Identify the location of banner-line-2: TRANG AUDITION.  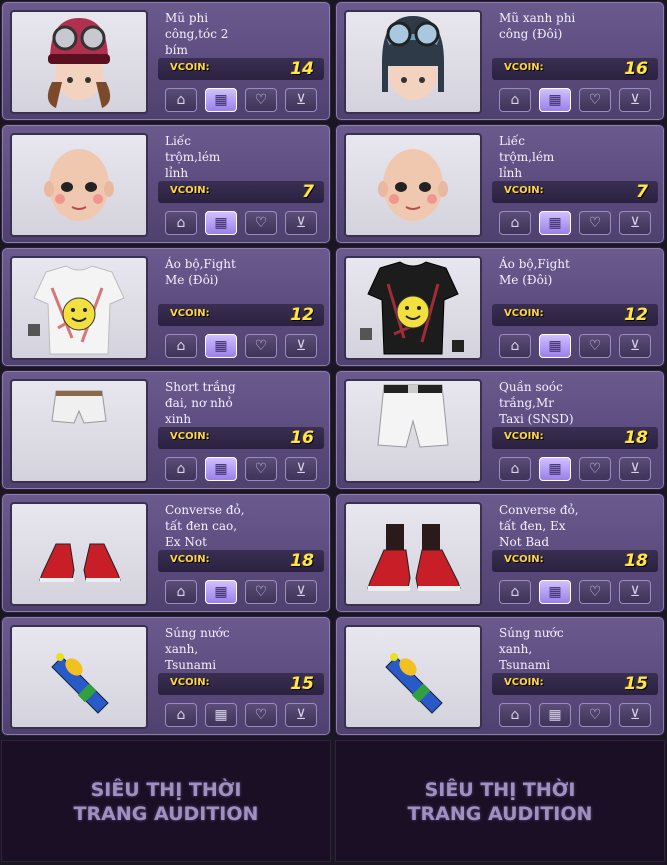
(500, 814).